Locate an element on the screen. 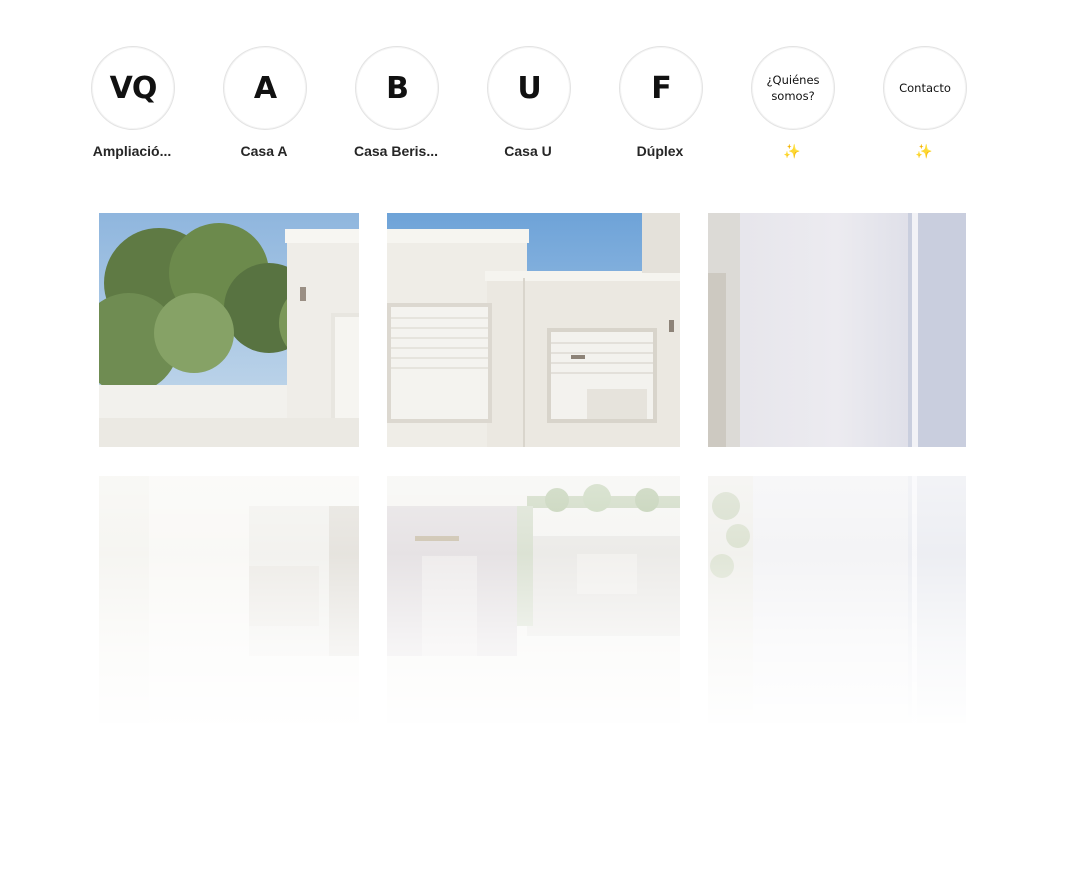  highlight-cover: Contacto is located at coordinates (925, 88).